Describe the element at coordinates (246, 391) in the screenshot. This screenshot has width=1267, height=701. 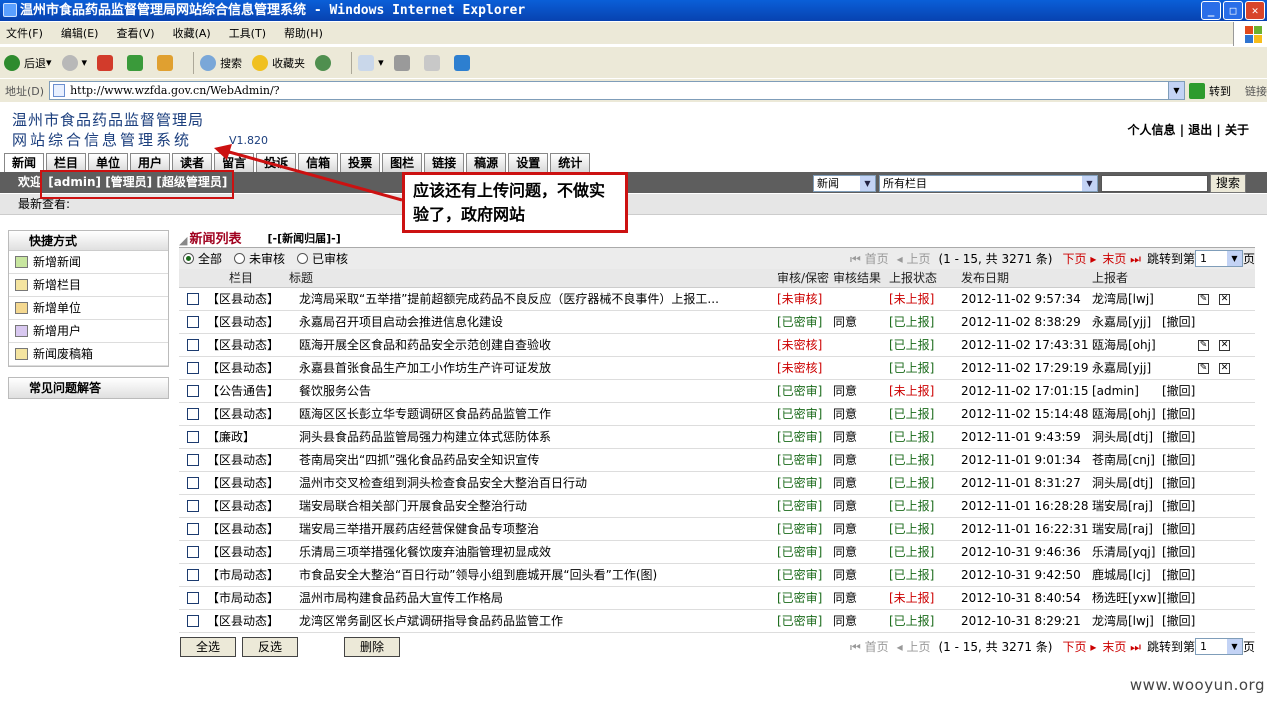
I see `row-column: 【公告通告】` at that location.